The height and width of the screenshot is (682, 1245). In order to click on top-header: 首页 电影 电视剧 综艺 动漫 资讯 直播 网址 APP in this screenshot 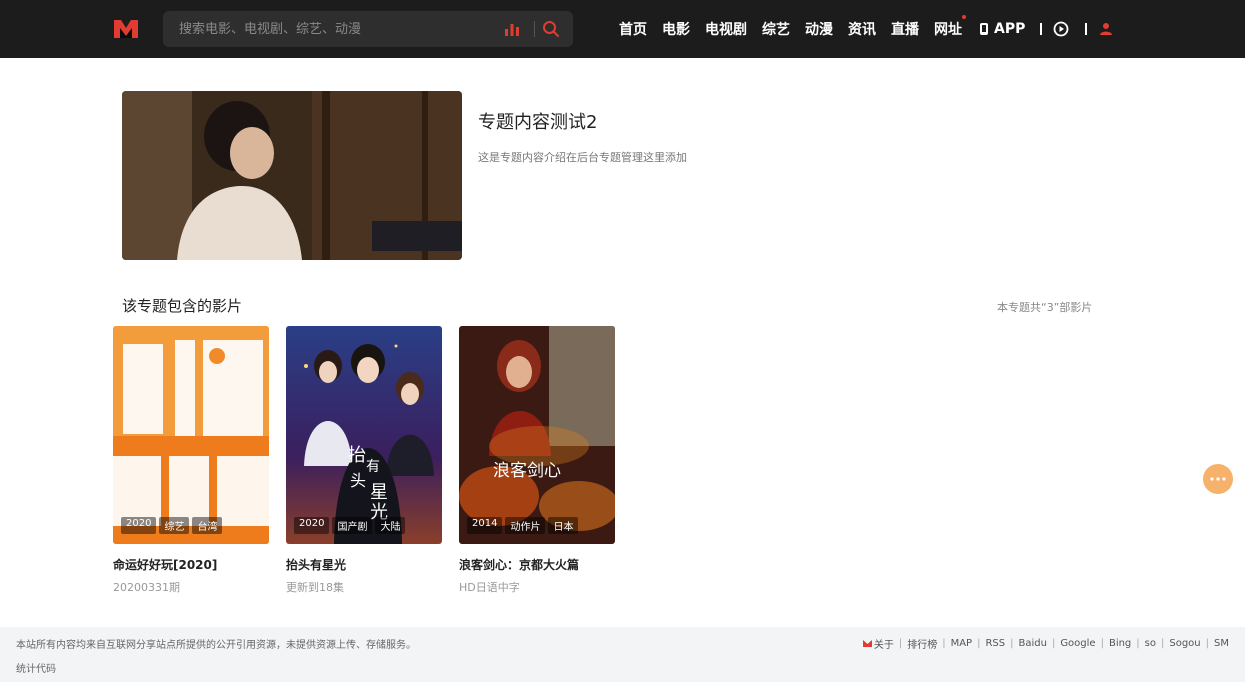, I will do `click(622, 29)`.